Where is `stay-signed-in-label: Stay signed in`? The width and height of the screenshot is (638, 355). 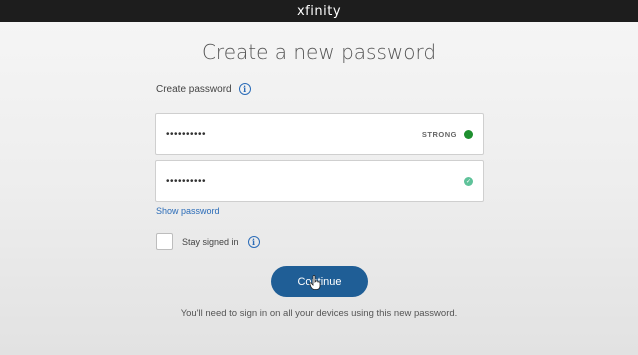
stay-signed-in-label: Stay signed in is located at coordinates (210, 242).